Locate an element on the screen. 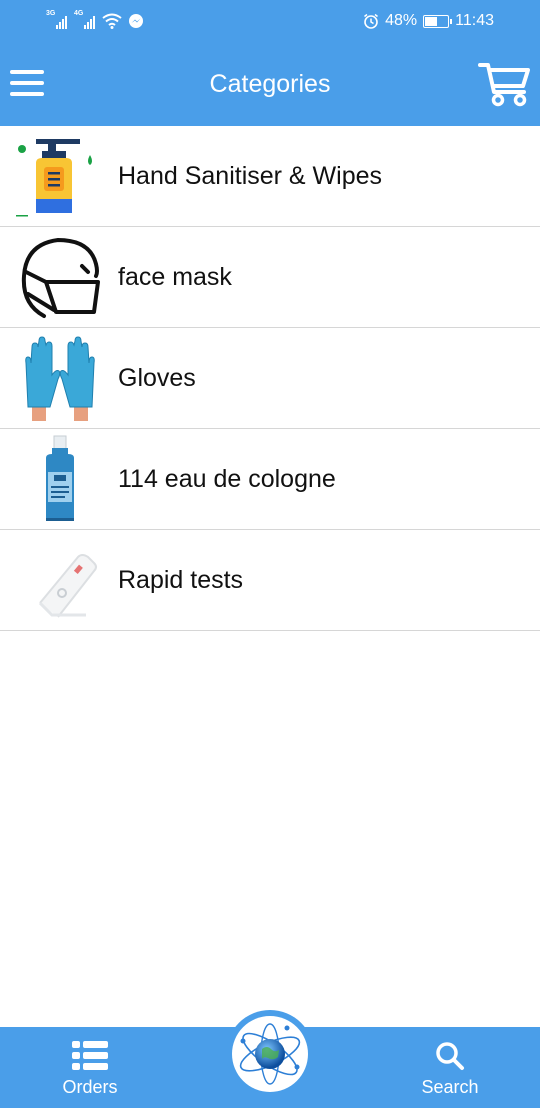 The image size is (540, 1108). gloves-icon is located at coordinates (61, 378).